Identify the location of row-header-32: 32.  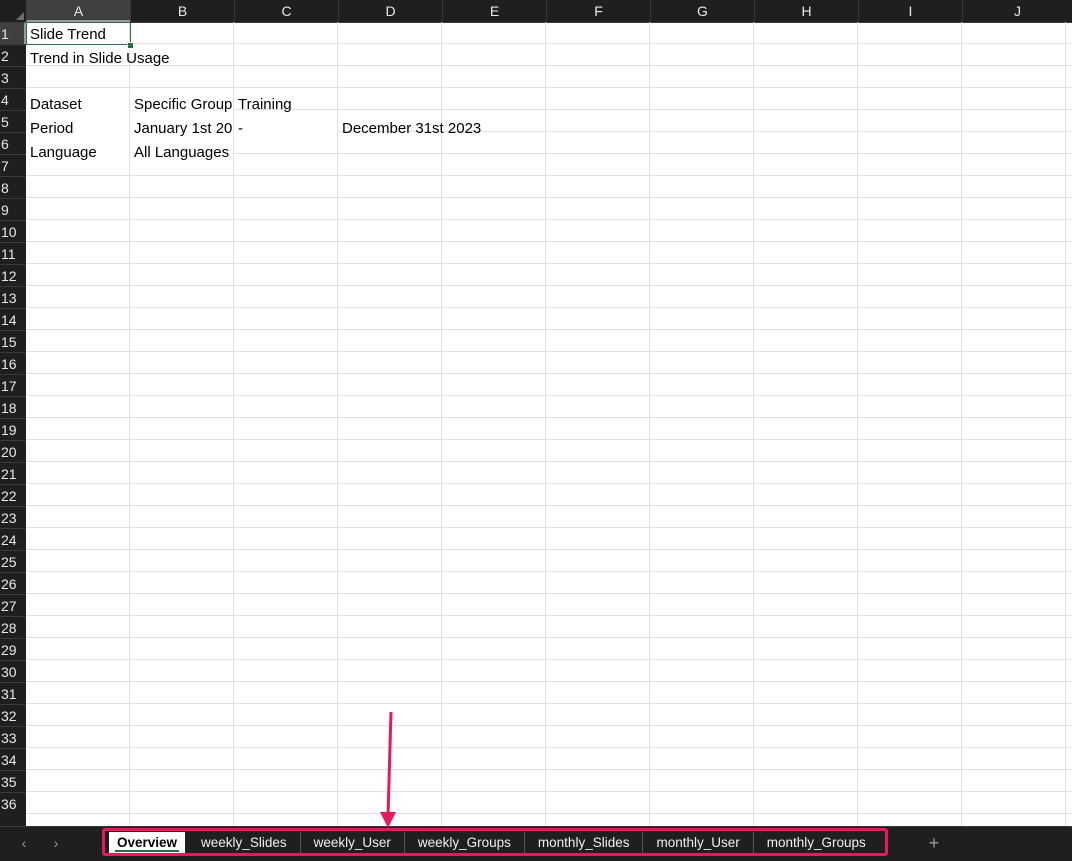
(13, 715).